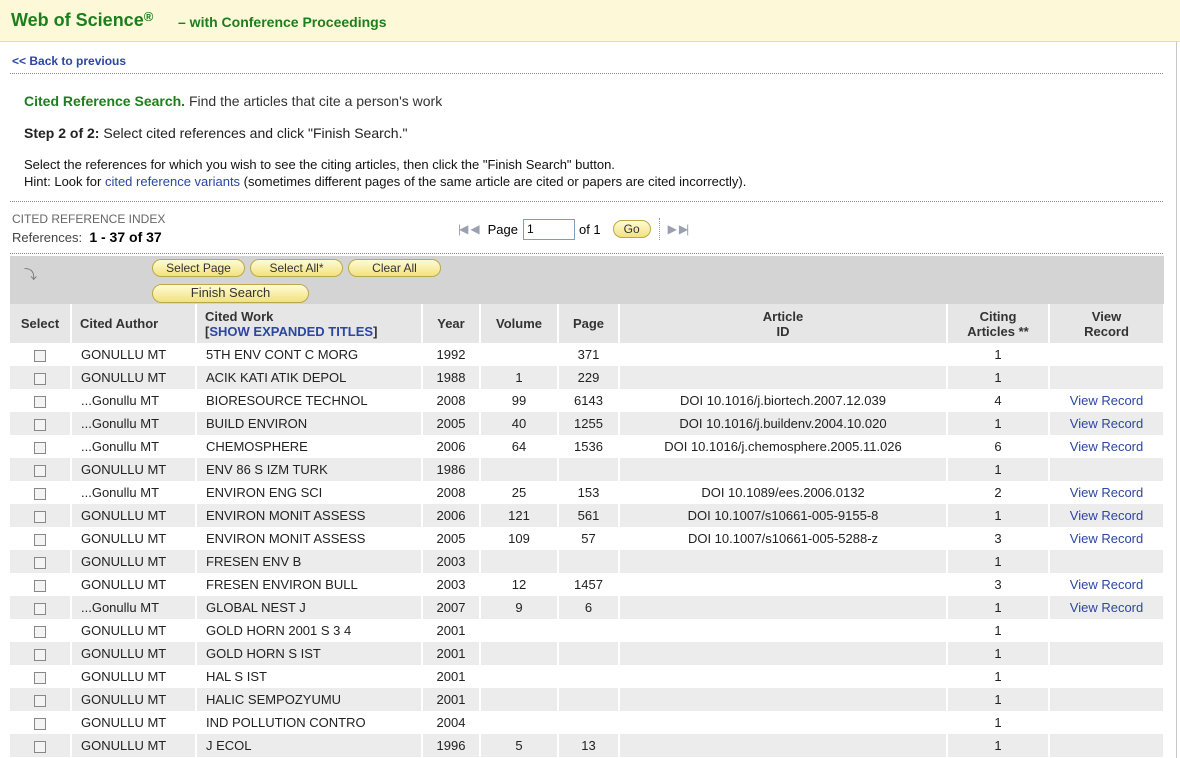  I want to click on col-cited-work: Cited Work [SHOW EXPANDED TITLES], so click(309, 323).